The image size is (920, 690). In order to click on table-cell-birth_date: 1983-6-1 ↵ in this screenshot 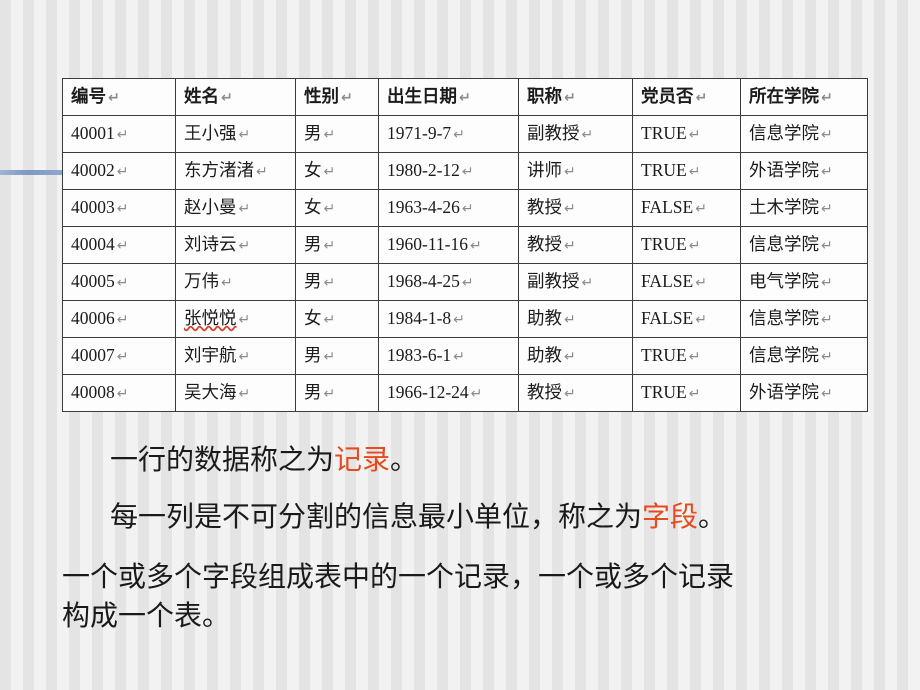, I will do `click(448, 356)`.